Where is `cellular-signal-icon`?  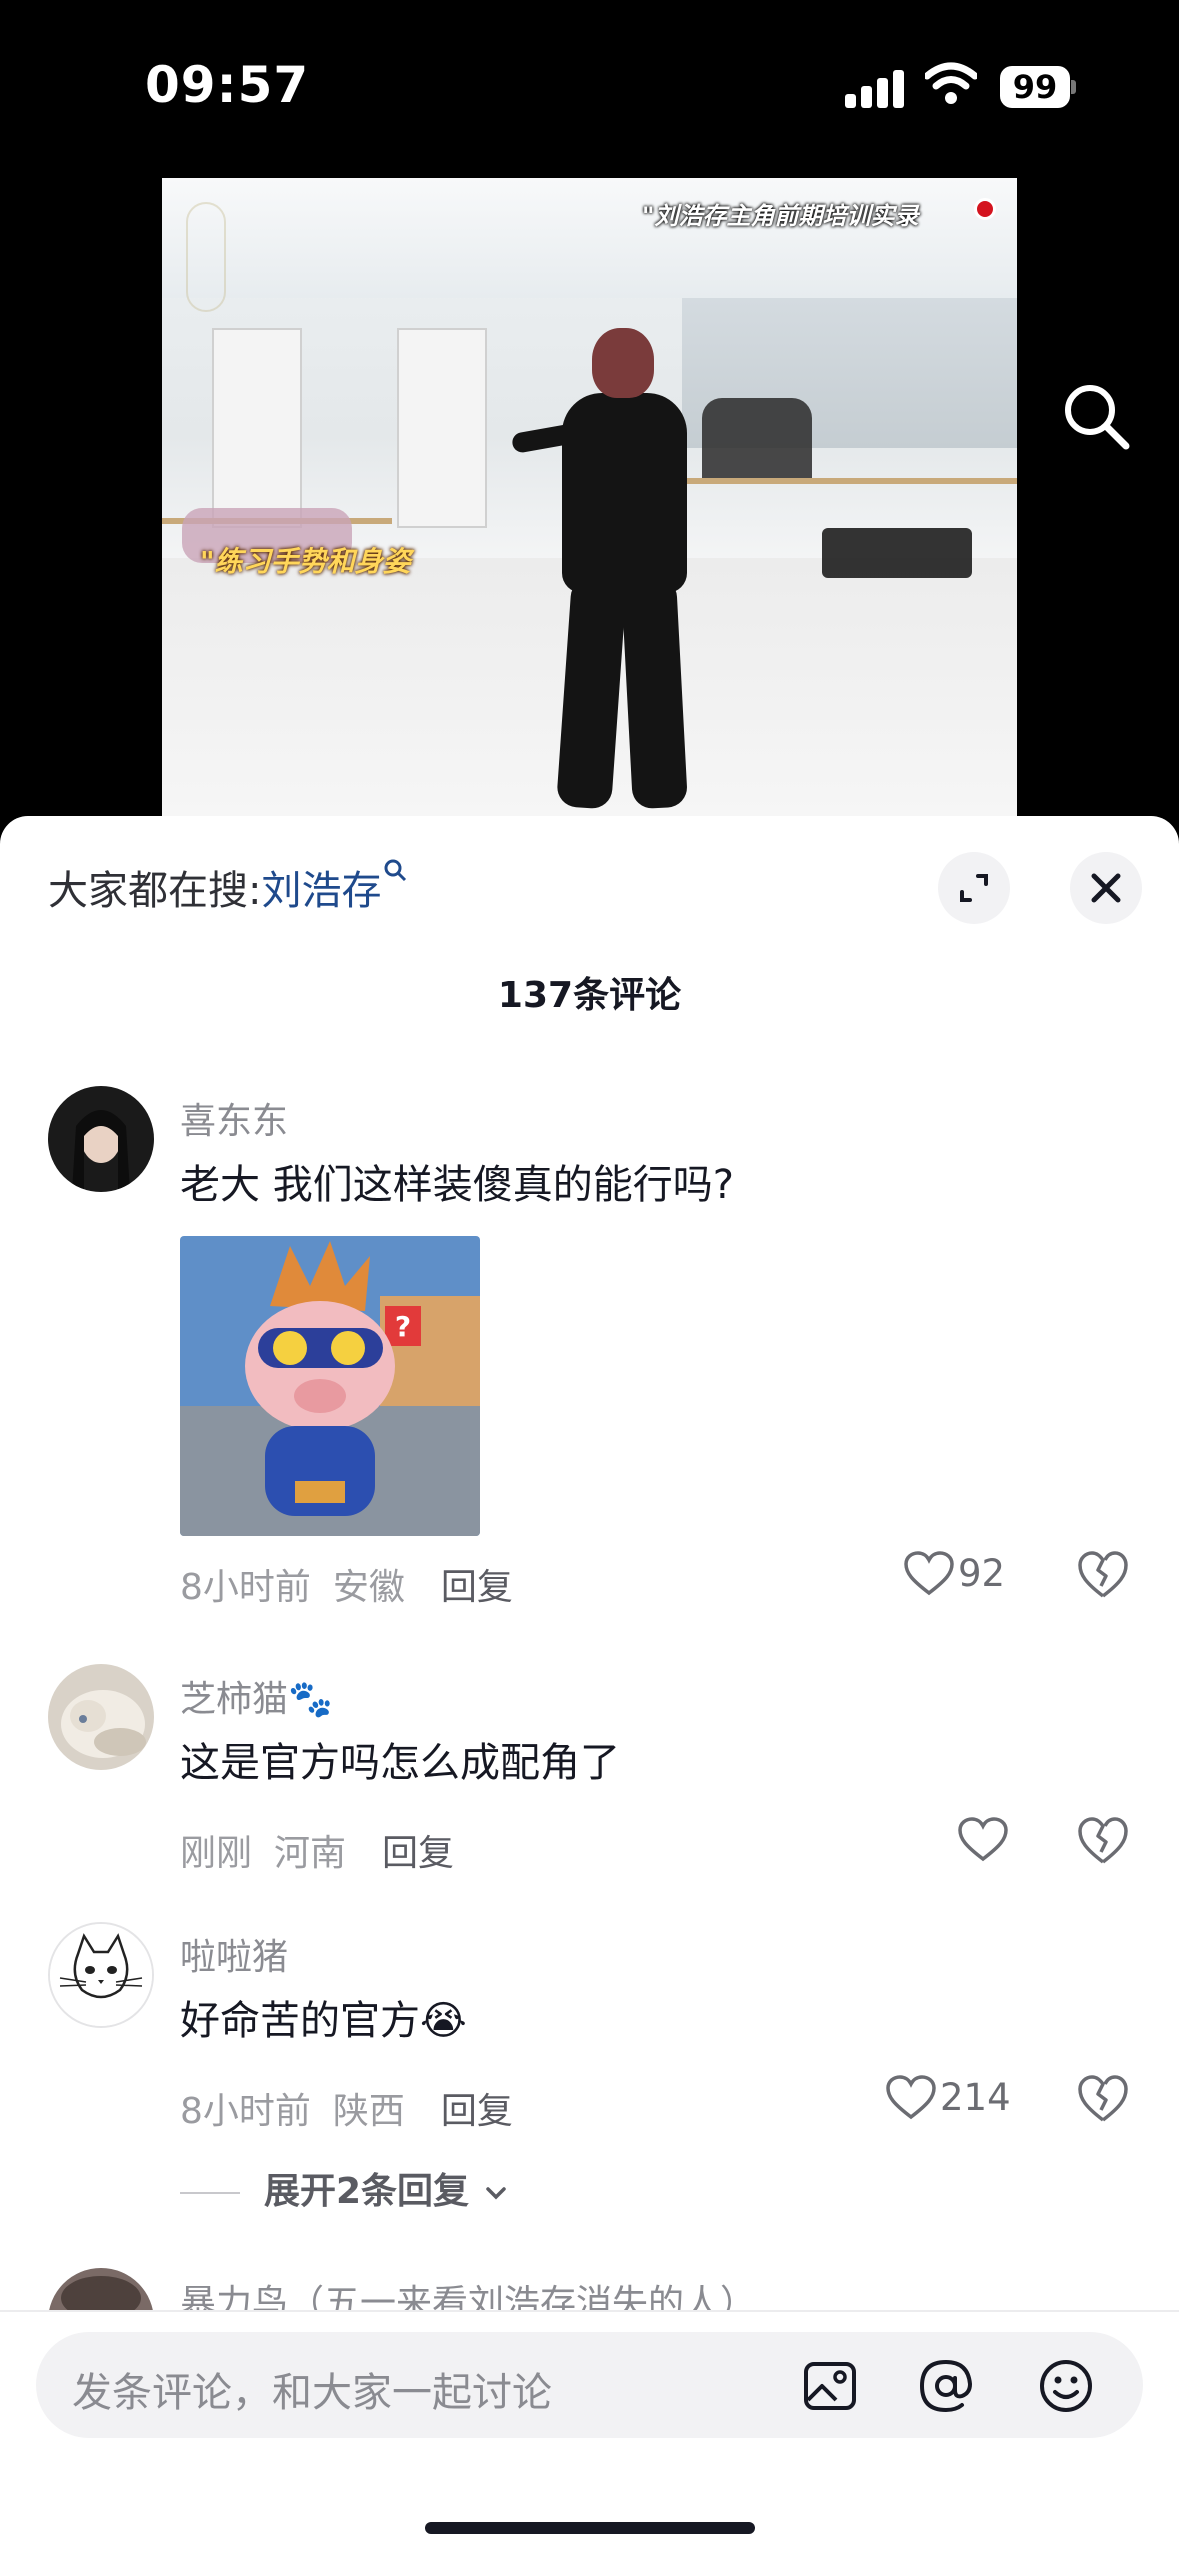
cellular-signal-icon is located at coordinates (875, 88).